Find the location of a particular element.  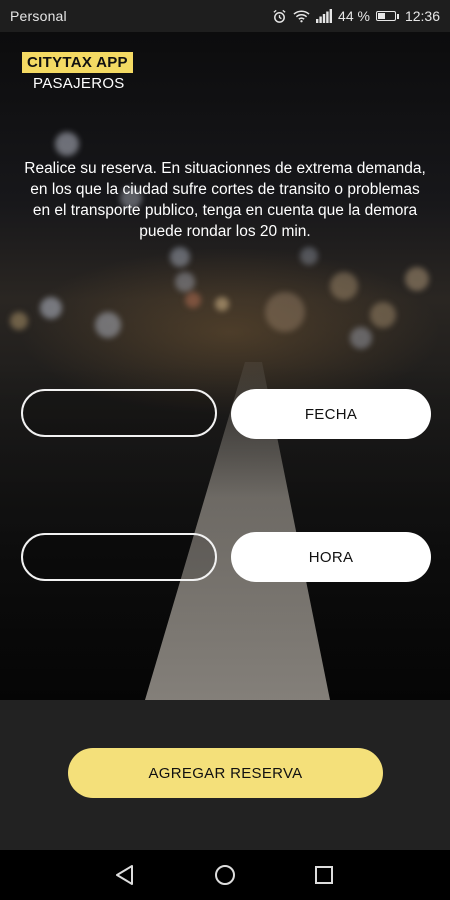

add-reservation-button: AGREGAR RESERVA is located at coordinates (225, 773).